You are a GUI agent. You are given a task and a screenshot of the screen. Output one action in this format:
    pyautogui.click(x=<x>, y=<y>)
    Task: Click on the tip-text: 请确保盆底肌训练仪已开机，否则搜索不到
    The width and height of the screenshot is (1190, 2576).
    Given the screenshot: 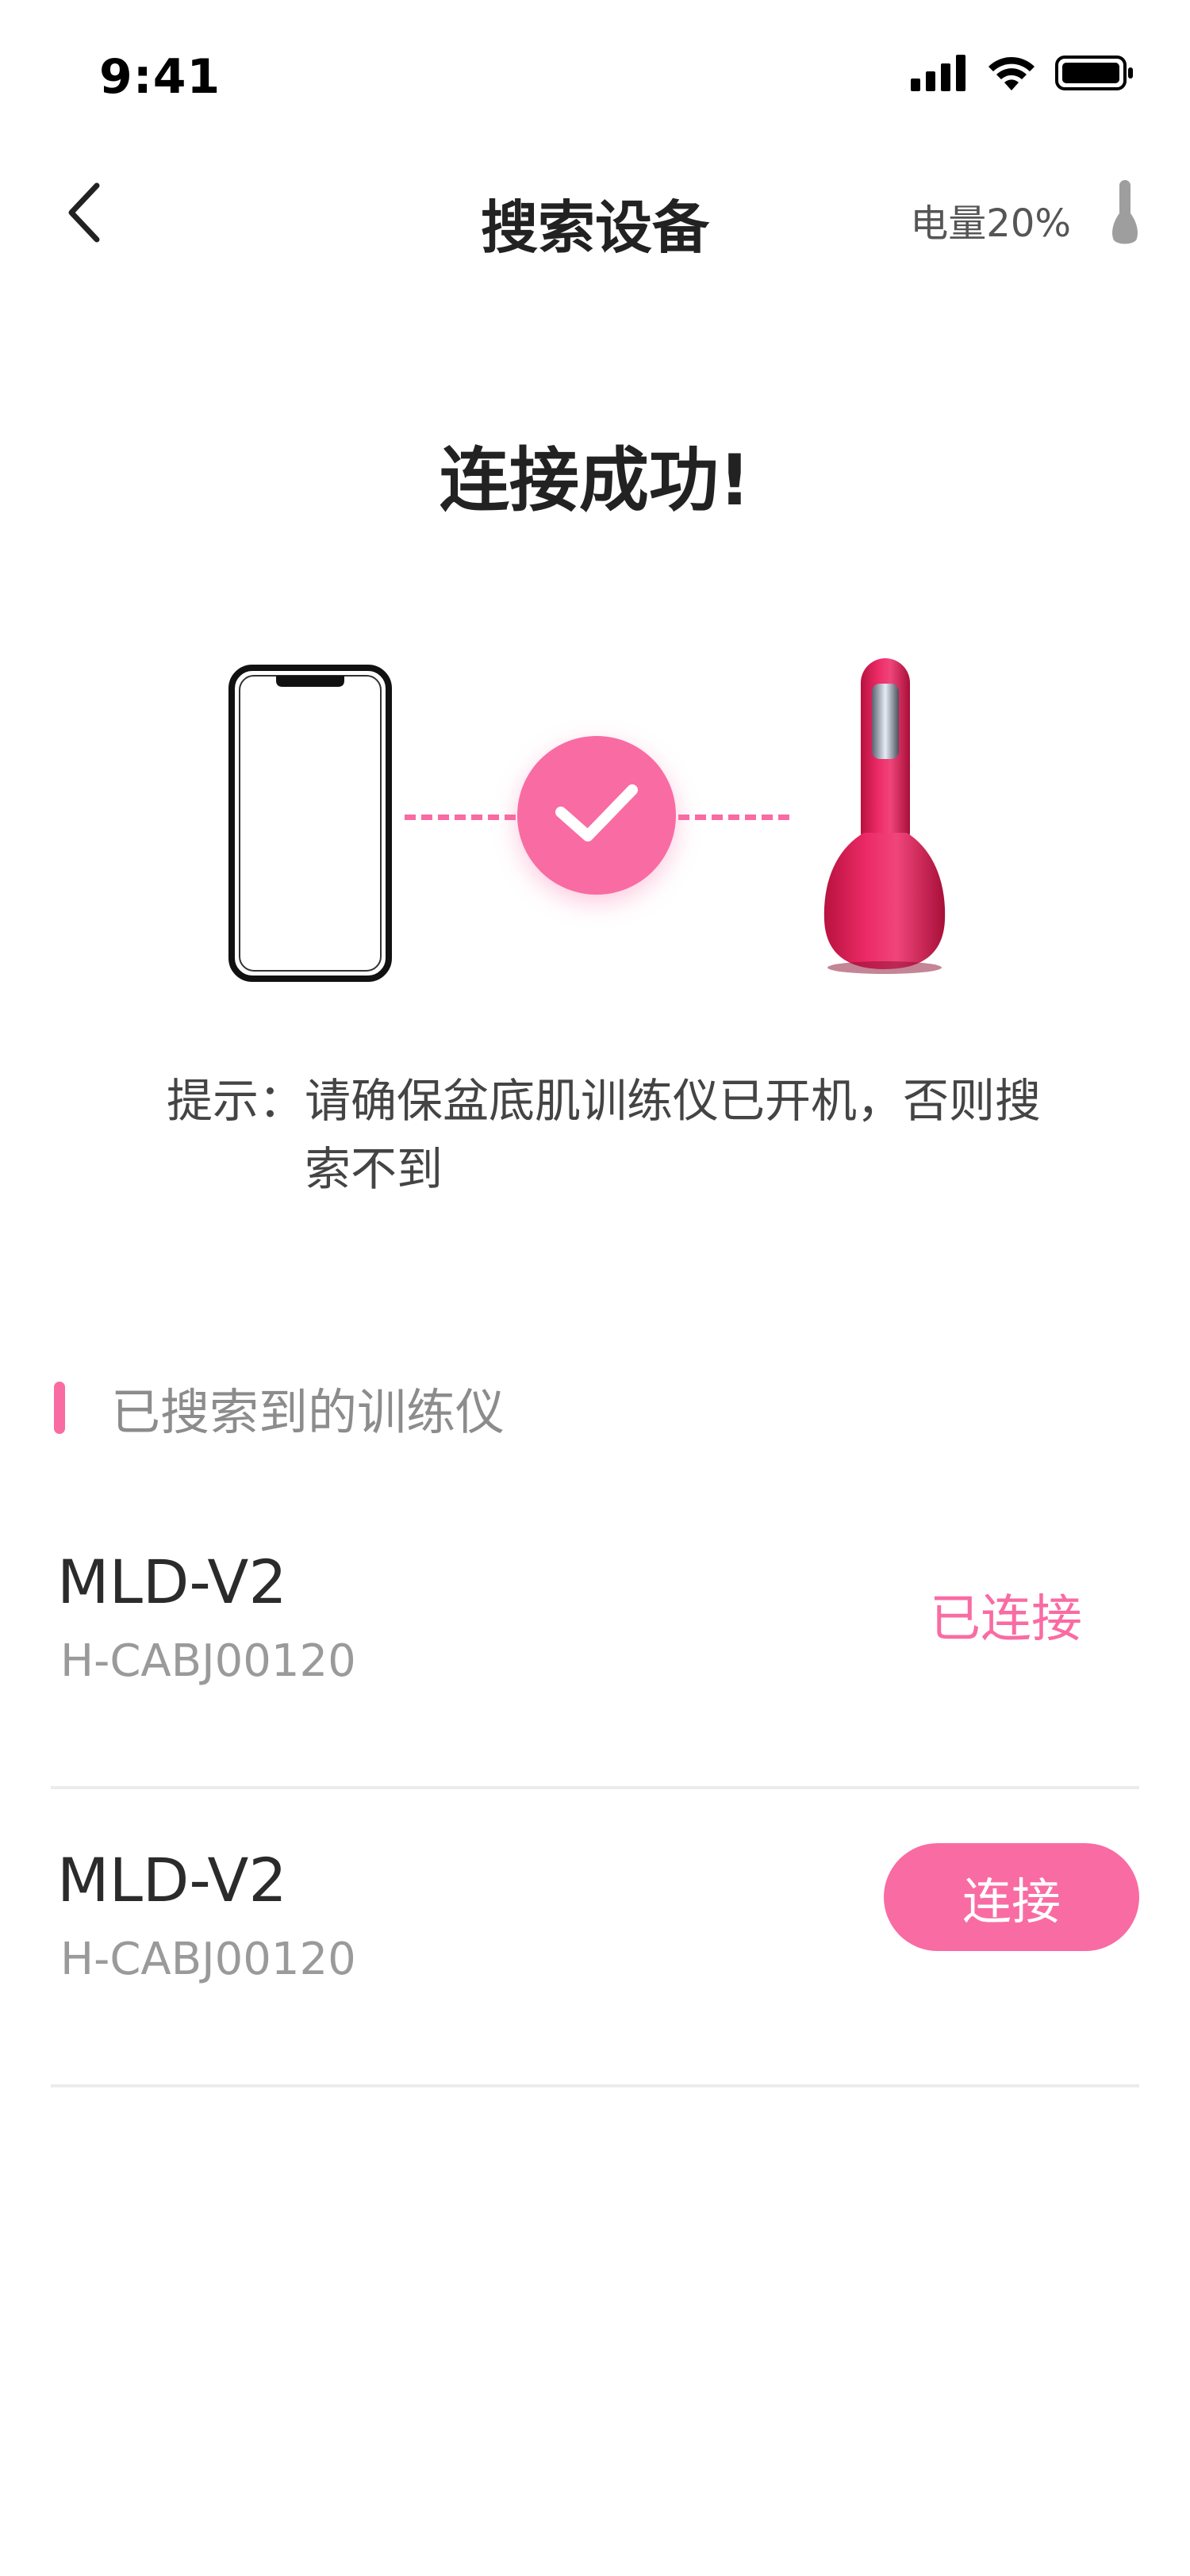 What is the action you would take?
    pyautogui.click(x=673, y=1135)
    